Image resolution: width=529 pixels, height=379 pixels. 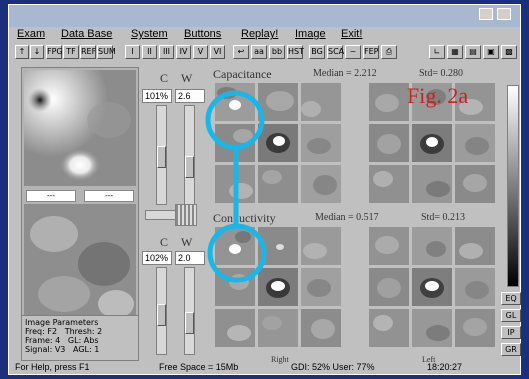 What do you see at coordinates (236, 186) in the screenshot?
I see `highlight-overlay` at bounding box center [236, 186].